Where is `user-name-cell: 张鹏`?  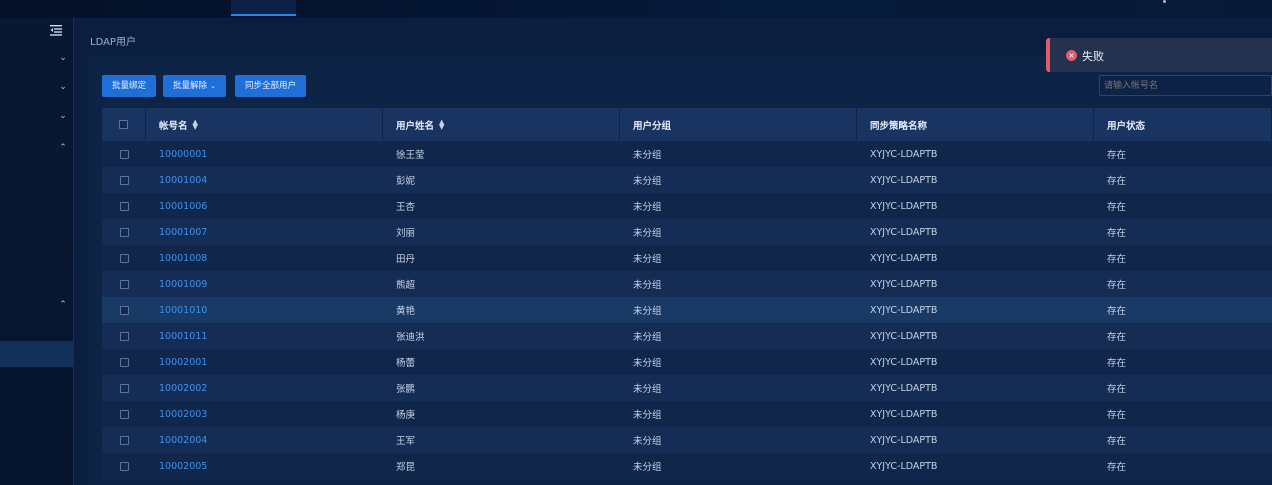 user-name-cell: 张鹏 is located at coordinates (406, 389).